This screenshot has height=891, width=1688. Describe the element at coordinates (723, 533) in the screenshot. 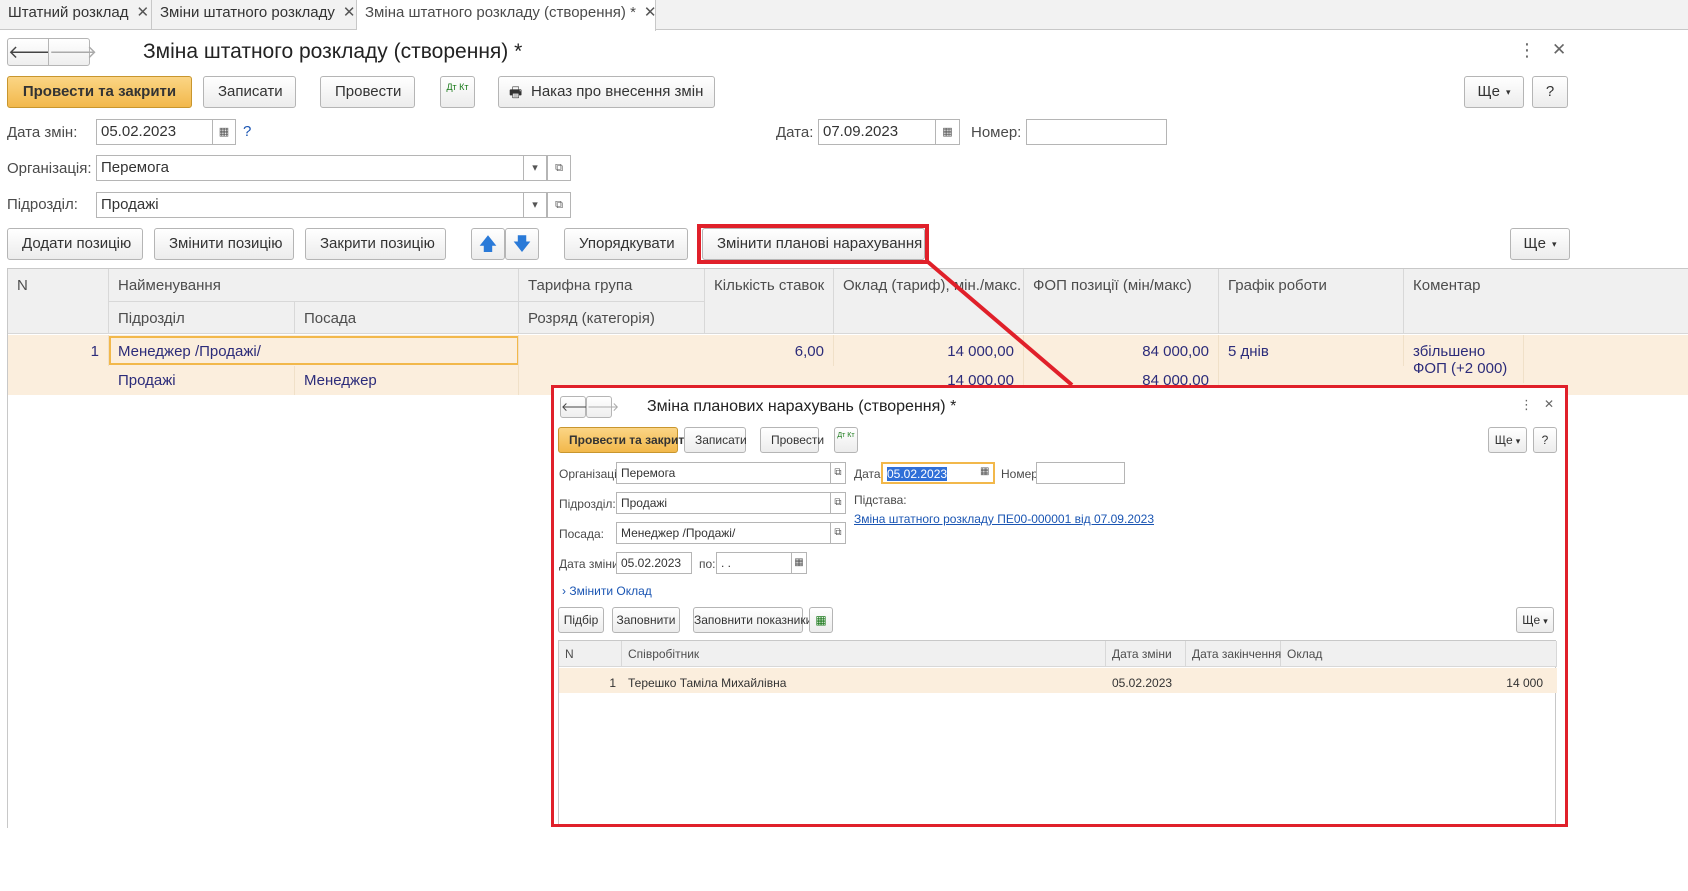

I see `position-input: Менеджер /Продажі/` at that location.